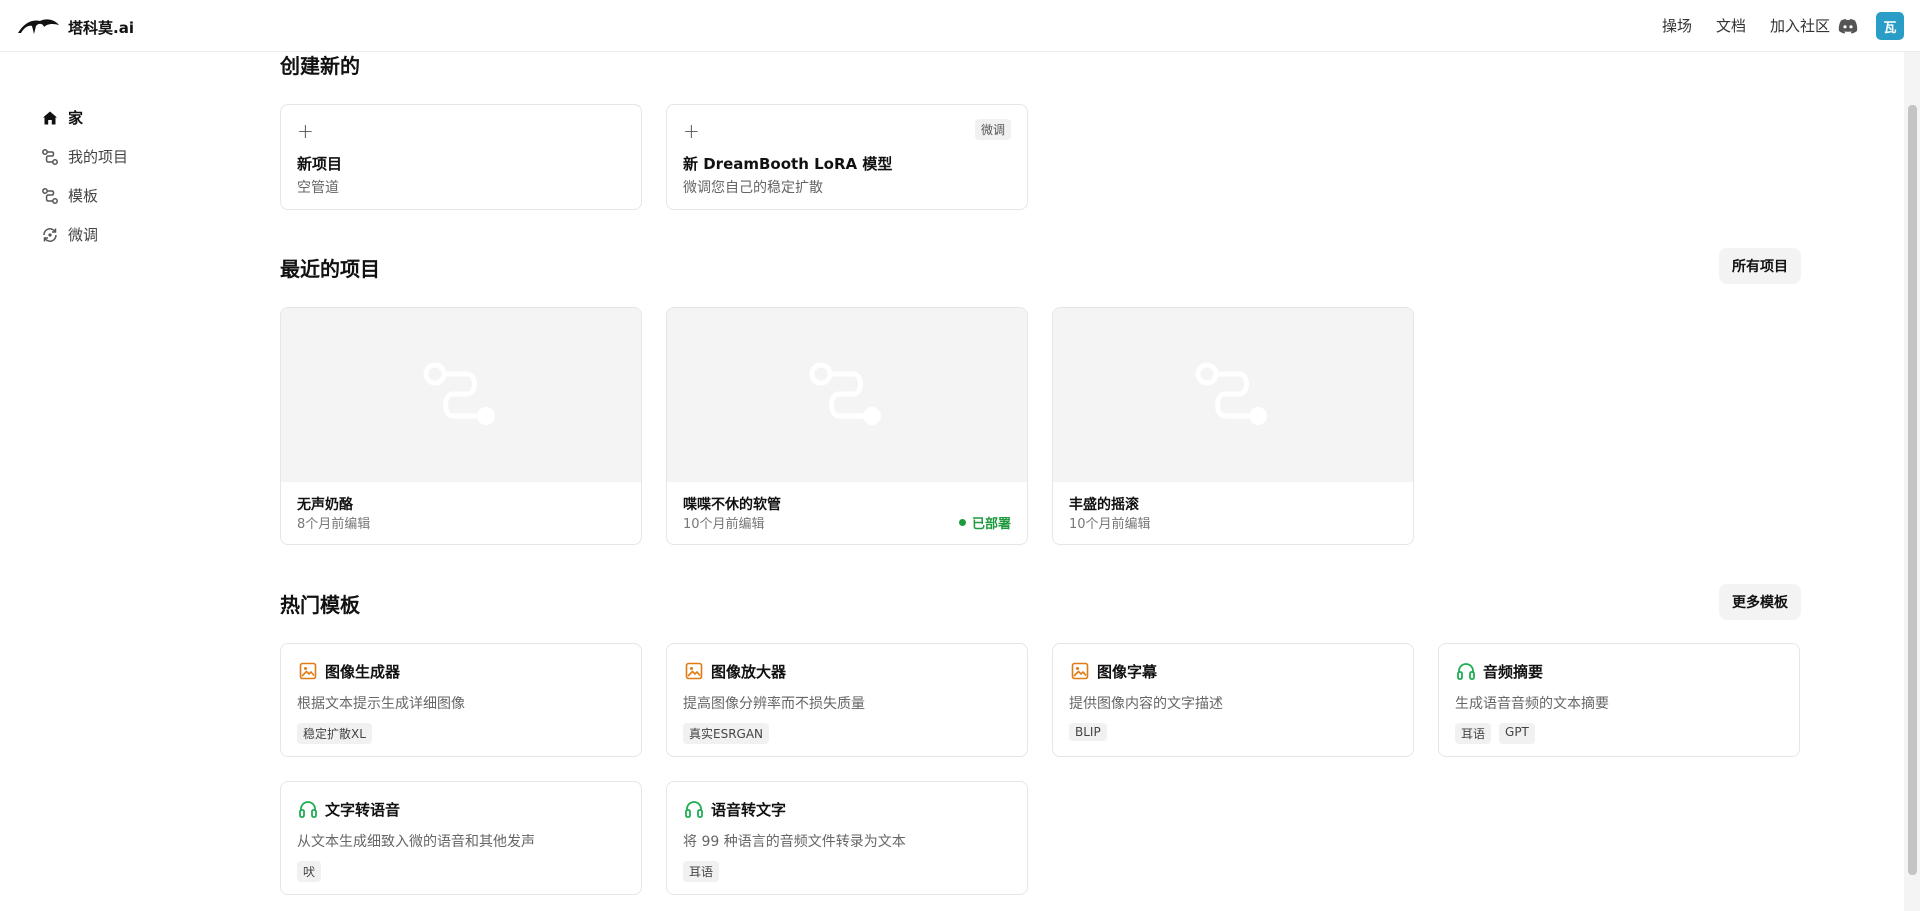 The width and height of the screenshot is (1920, 911). Describe the element at coordinates (1146, 704) in the screenshot. I see `template-description: 提供图像内容的文字描述` at that location.